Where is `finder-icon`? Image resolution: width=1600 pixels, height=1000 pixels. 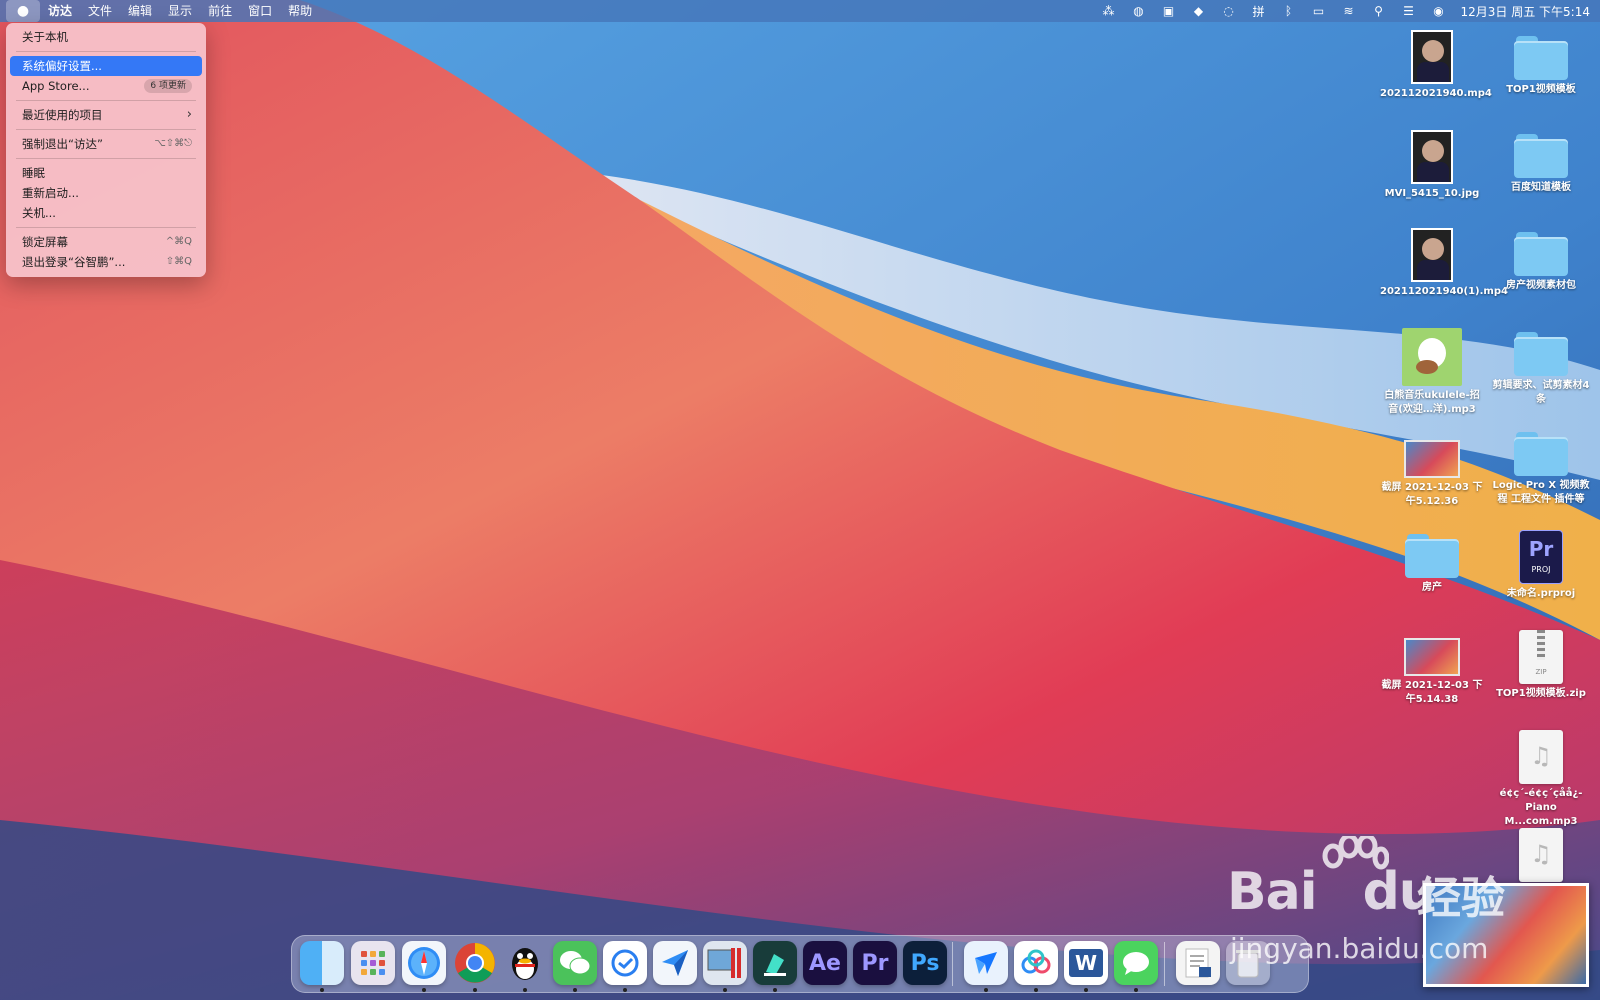 finder-icon is located at coordinates (322, 963).